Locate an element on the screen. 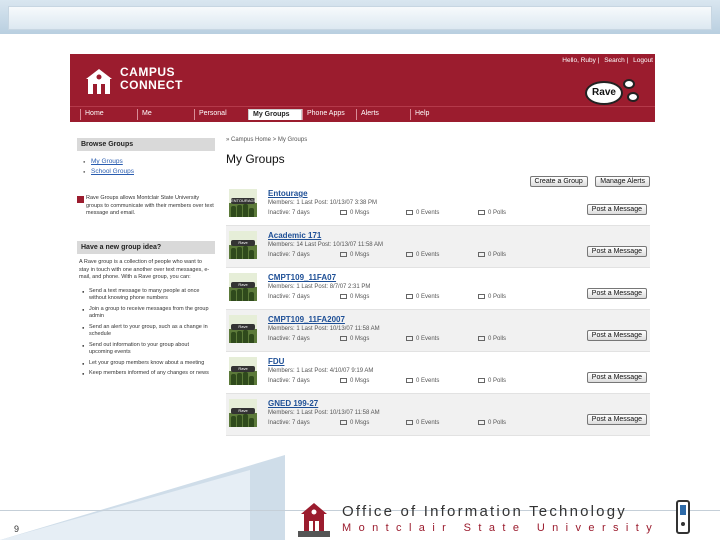 The width and height of the screenshot is (720, 540). new-group-idea-heading: Have a new group idea? is located at coordinates (146, 247).